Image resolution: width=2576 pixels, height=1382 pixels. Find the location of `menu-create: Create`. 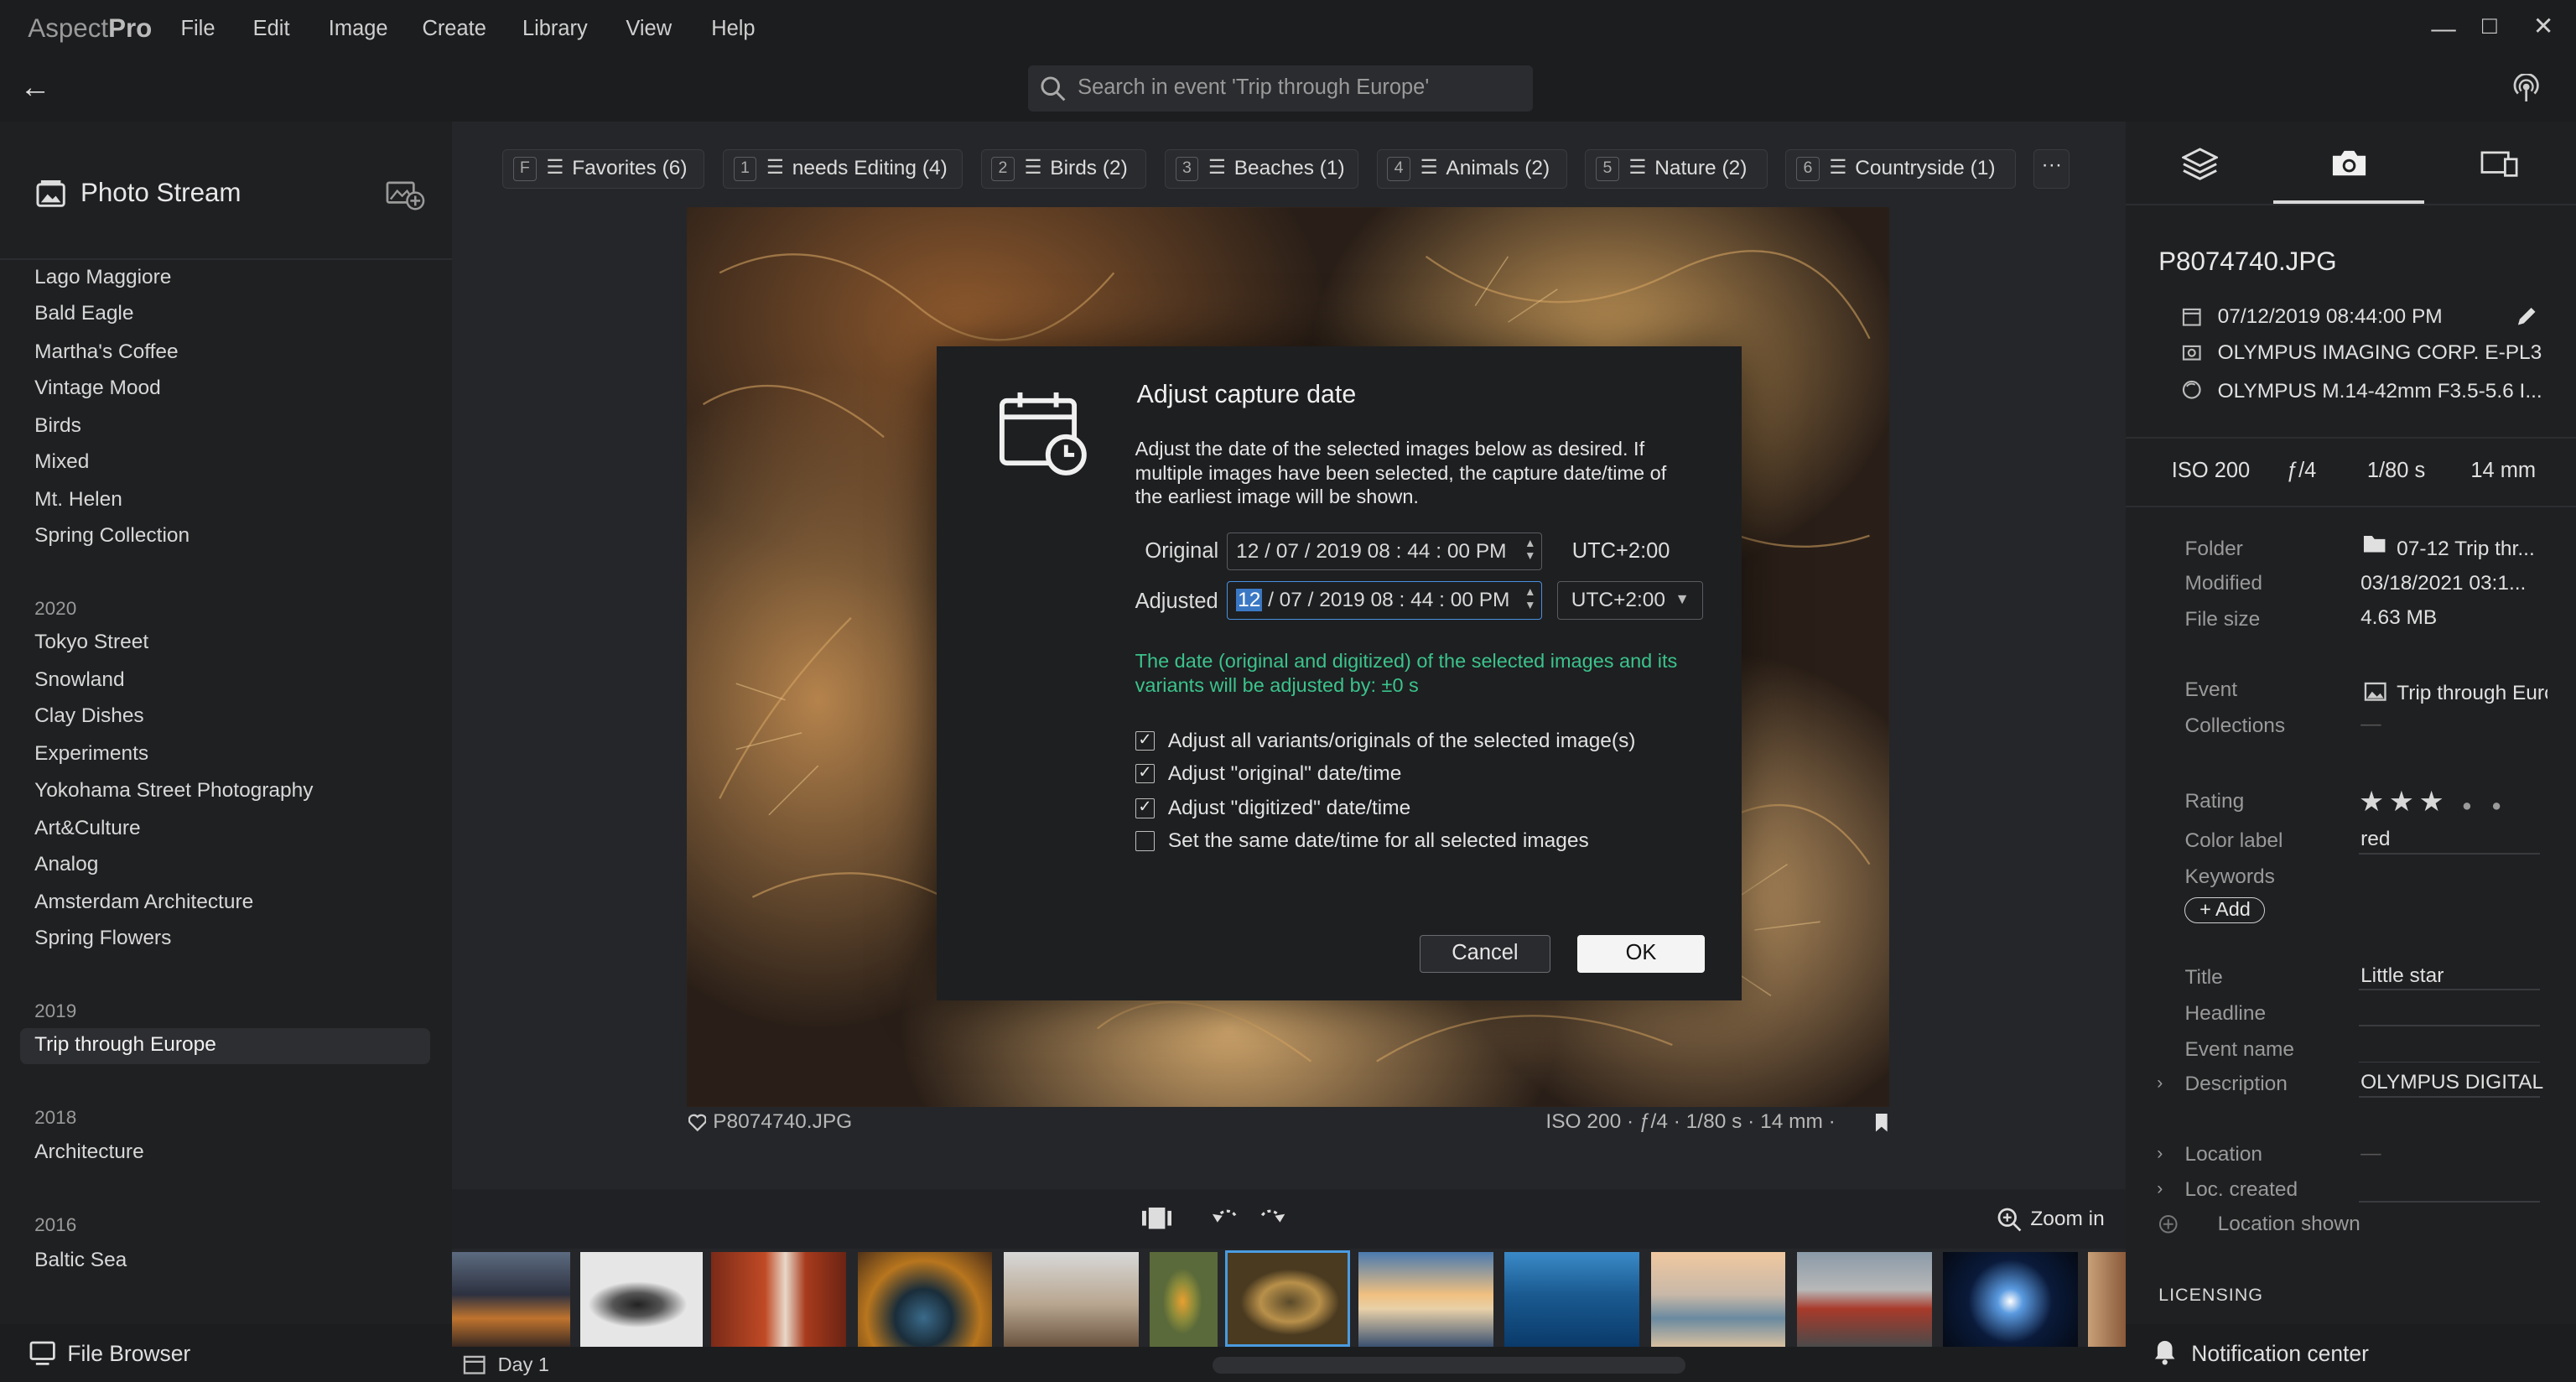

menu-create: Create is located at coordinates (454, 29).